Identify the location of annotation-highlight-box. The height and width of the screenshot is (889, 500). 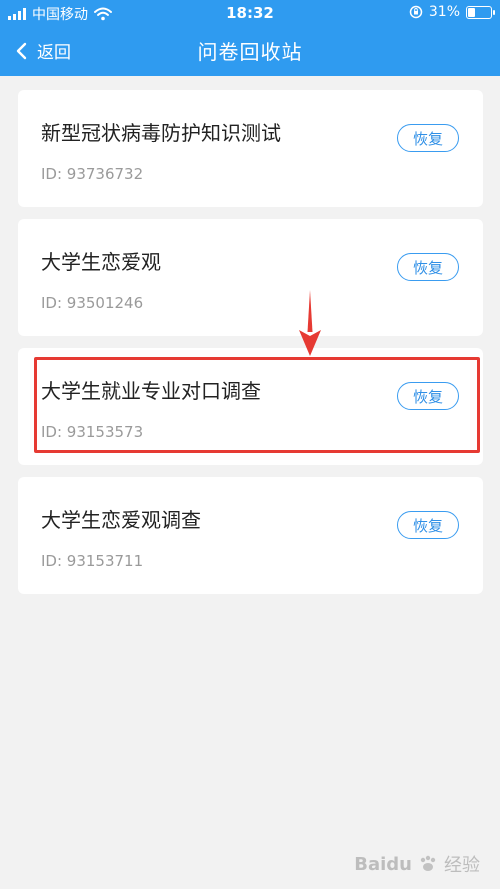
(257, 405).